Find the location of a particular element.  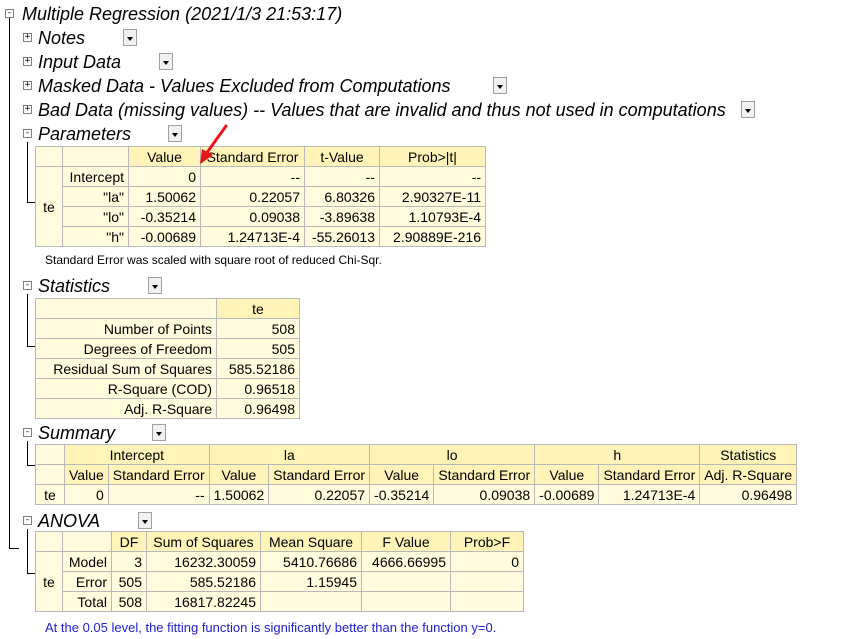

row-label: Degrees of Freedom is located at coordinates (126, 348).